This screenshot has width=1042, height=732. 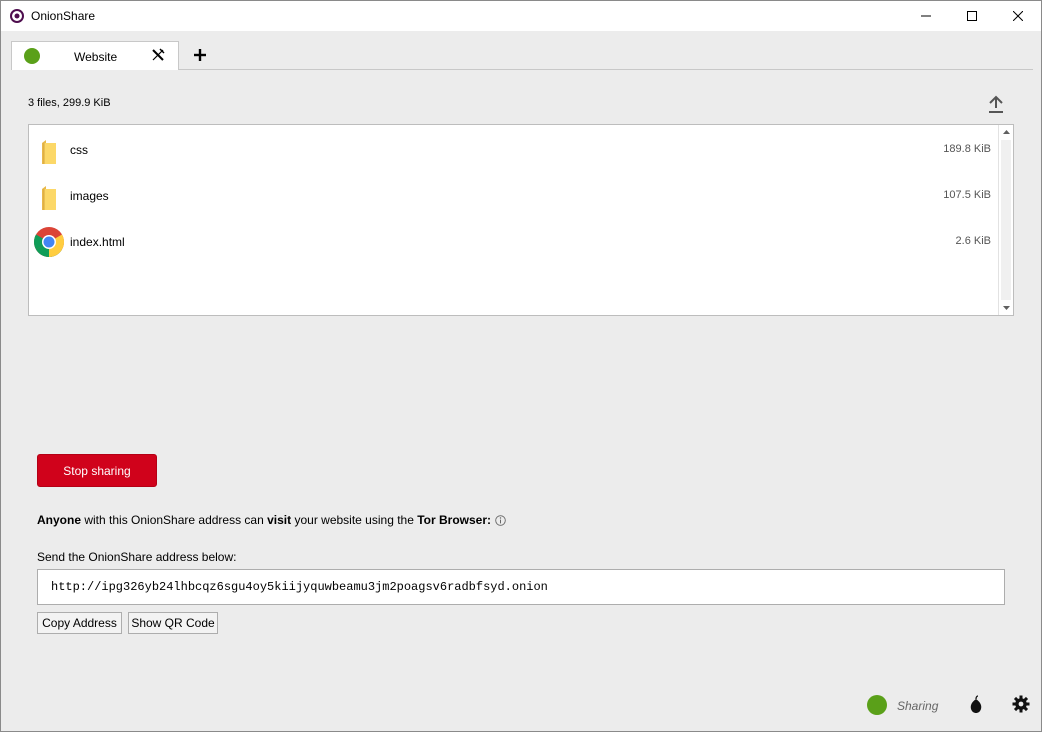 What do you see at coordinates (49, 242) in the screenshot?
I see `chrome-icon` at bounding box center [49, 242].